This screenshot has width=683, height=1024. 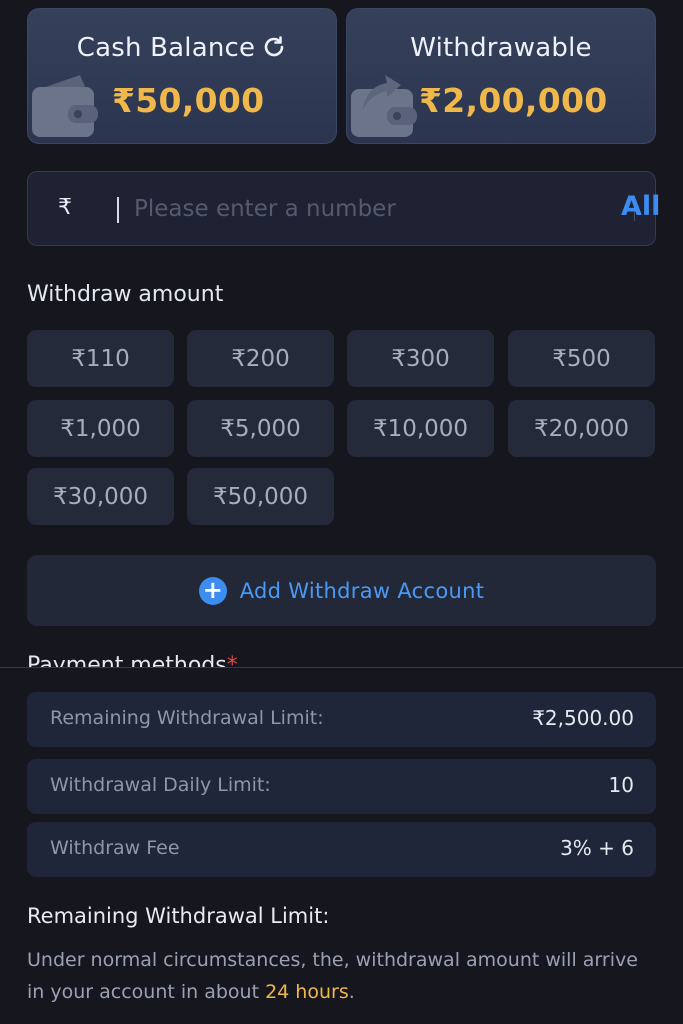 I want to click on add-withdraw-account-button: + Add Withdraw Account, so click(x=341, y=590).